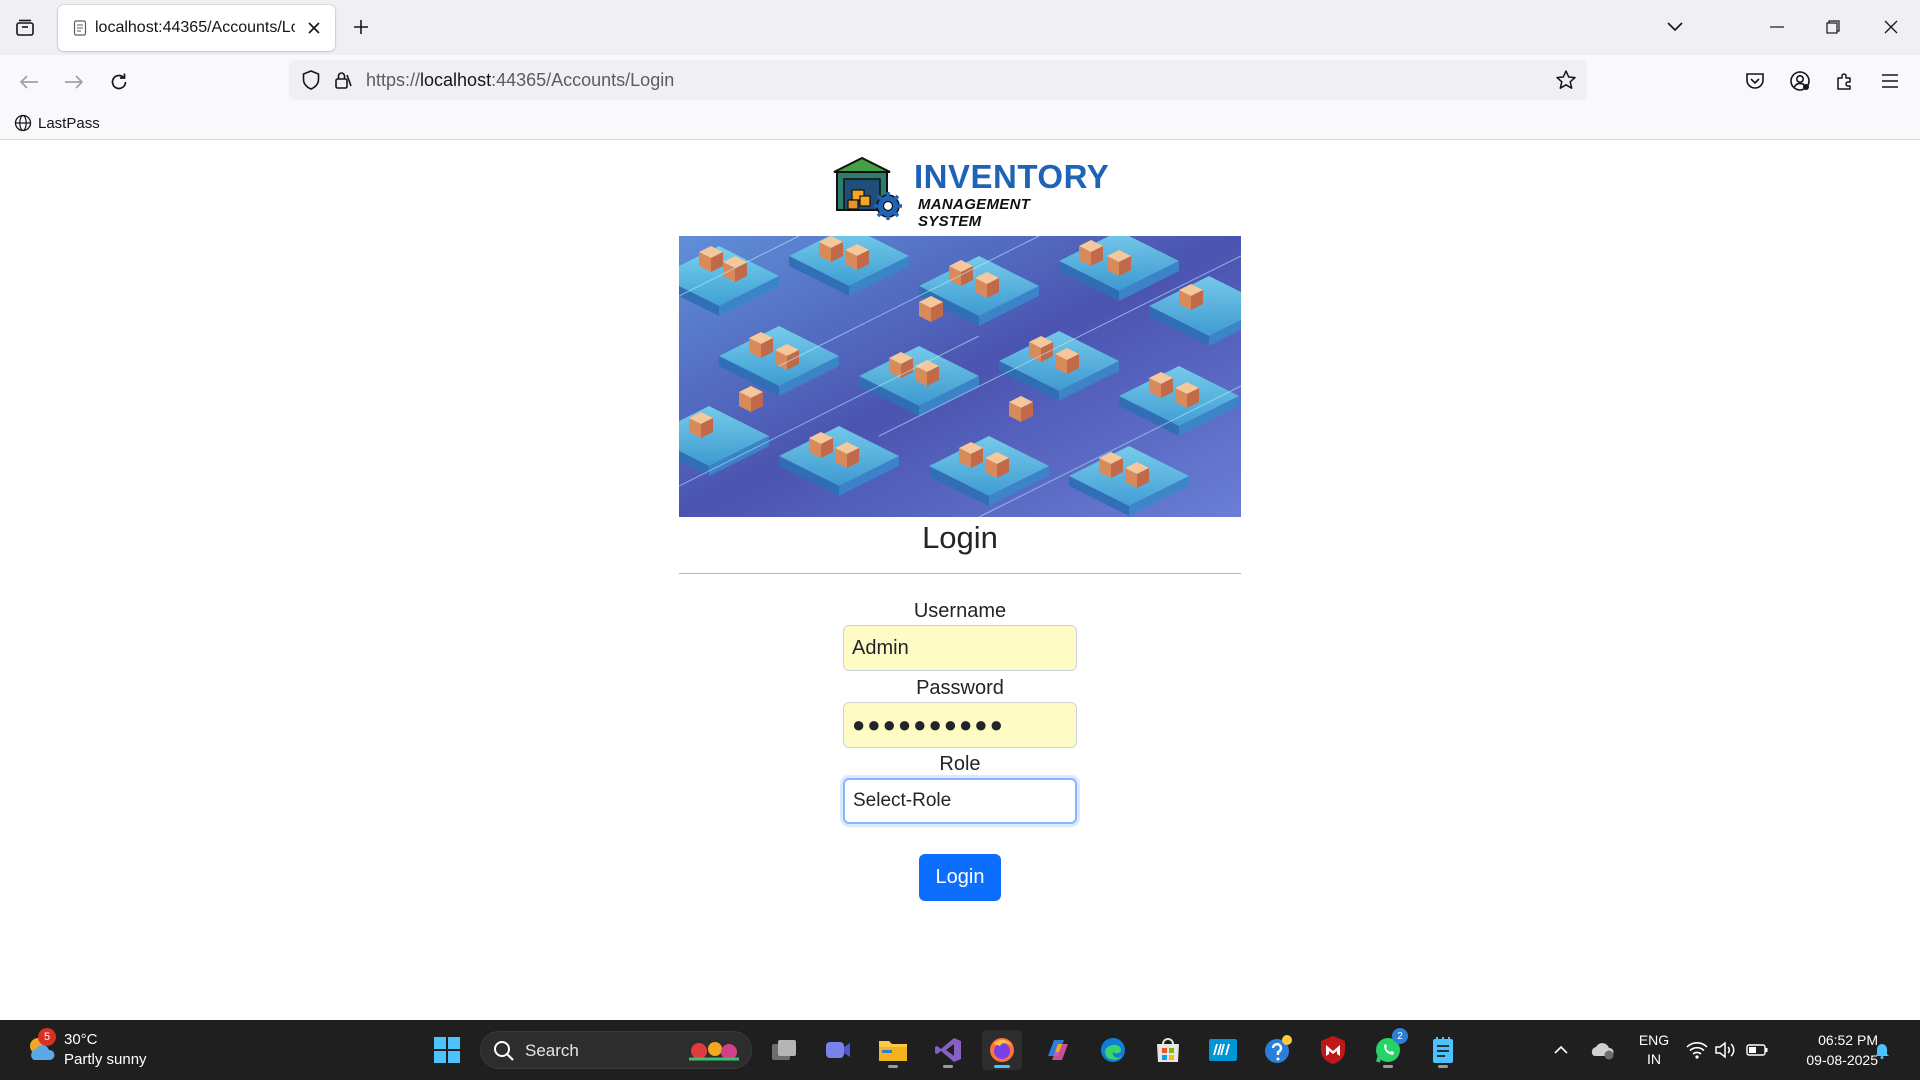  I want to click on warehouse-hero-image, so click(960, 376).